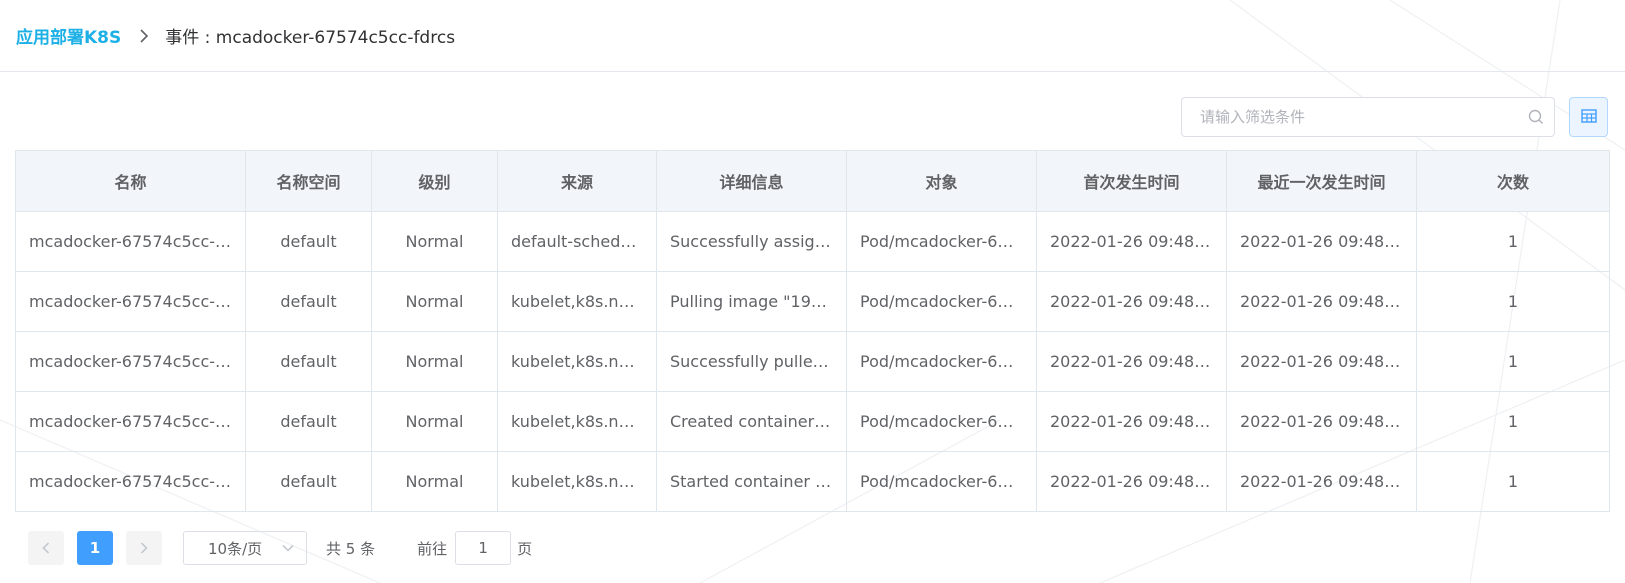 This screenshot has width=1625, height=583. Describe the element at coordinates (1359, 117) in the screenshot. I see `filter-search-input` at that location.